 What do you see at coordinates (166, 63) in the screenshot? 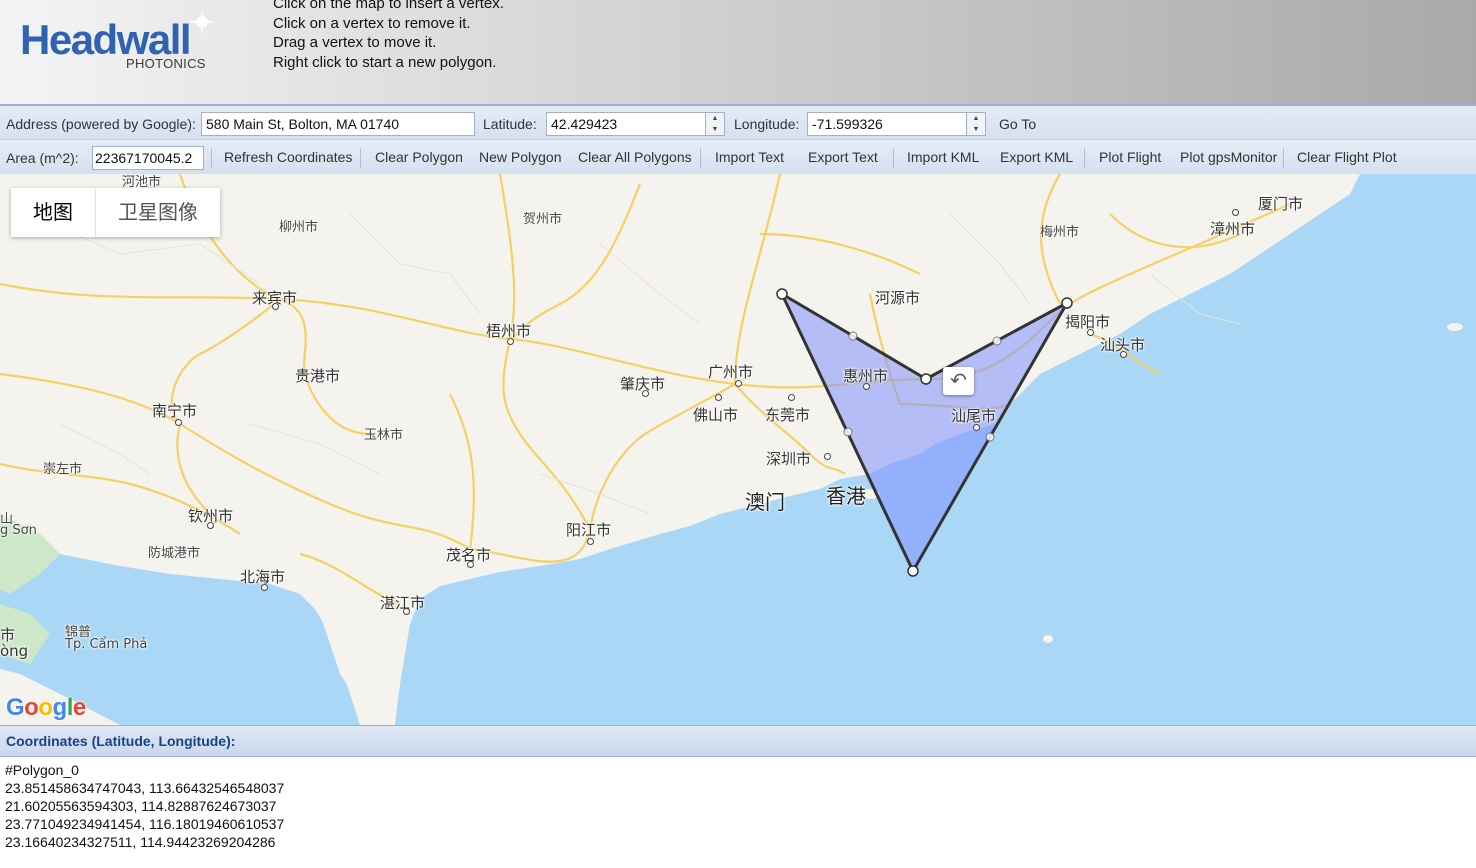
I see `logo-subtext: PHOTONICS` at bounding box center [166, 63].